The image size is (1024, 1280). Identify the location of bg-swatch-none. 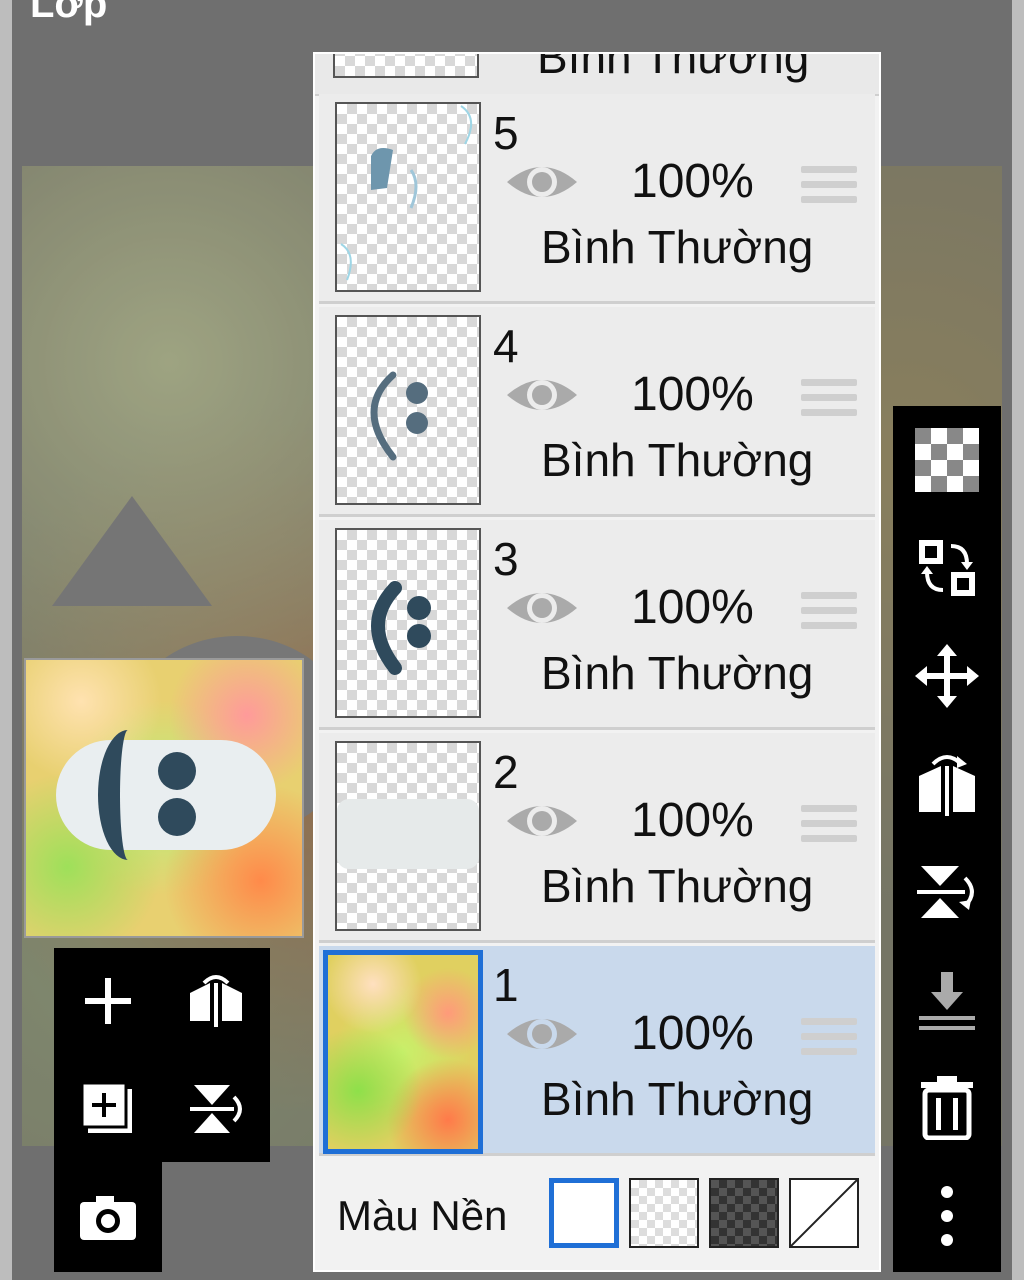
(824, 1213).